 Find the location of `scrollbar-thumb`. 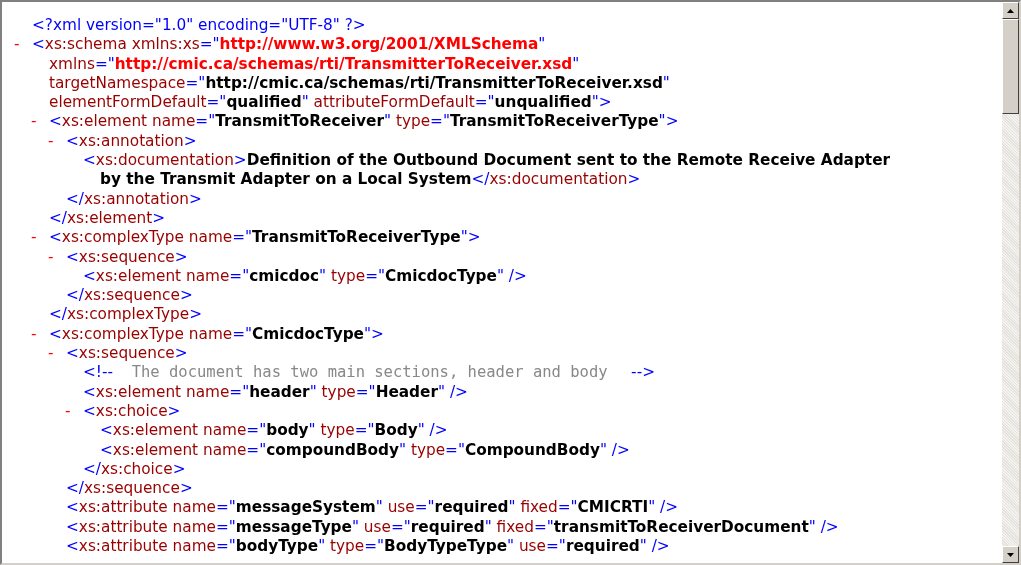

scrollbar-thumb is located at coordinates (1010, 66).